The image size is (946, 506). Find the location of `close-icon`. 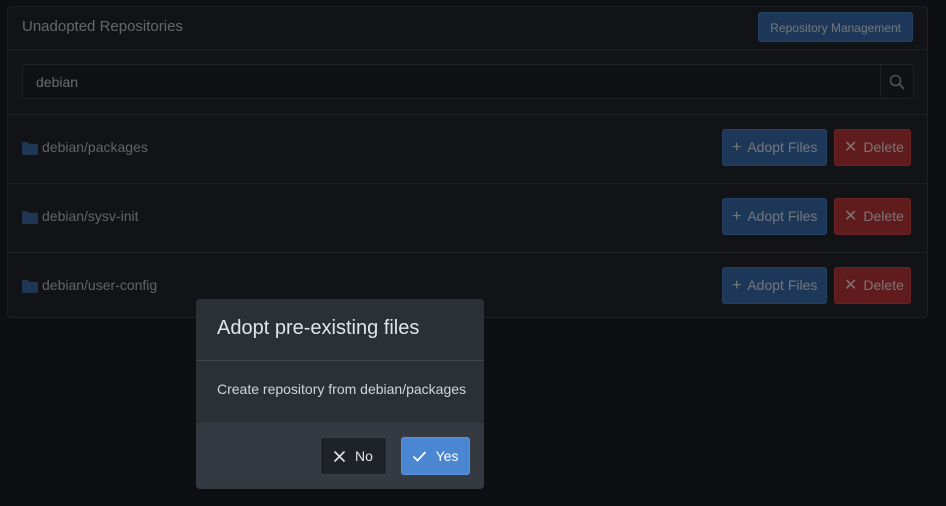

close-icon is located at coordinates (339, 456).